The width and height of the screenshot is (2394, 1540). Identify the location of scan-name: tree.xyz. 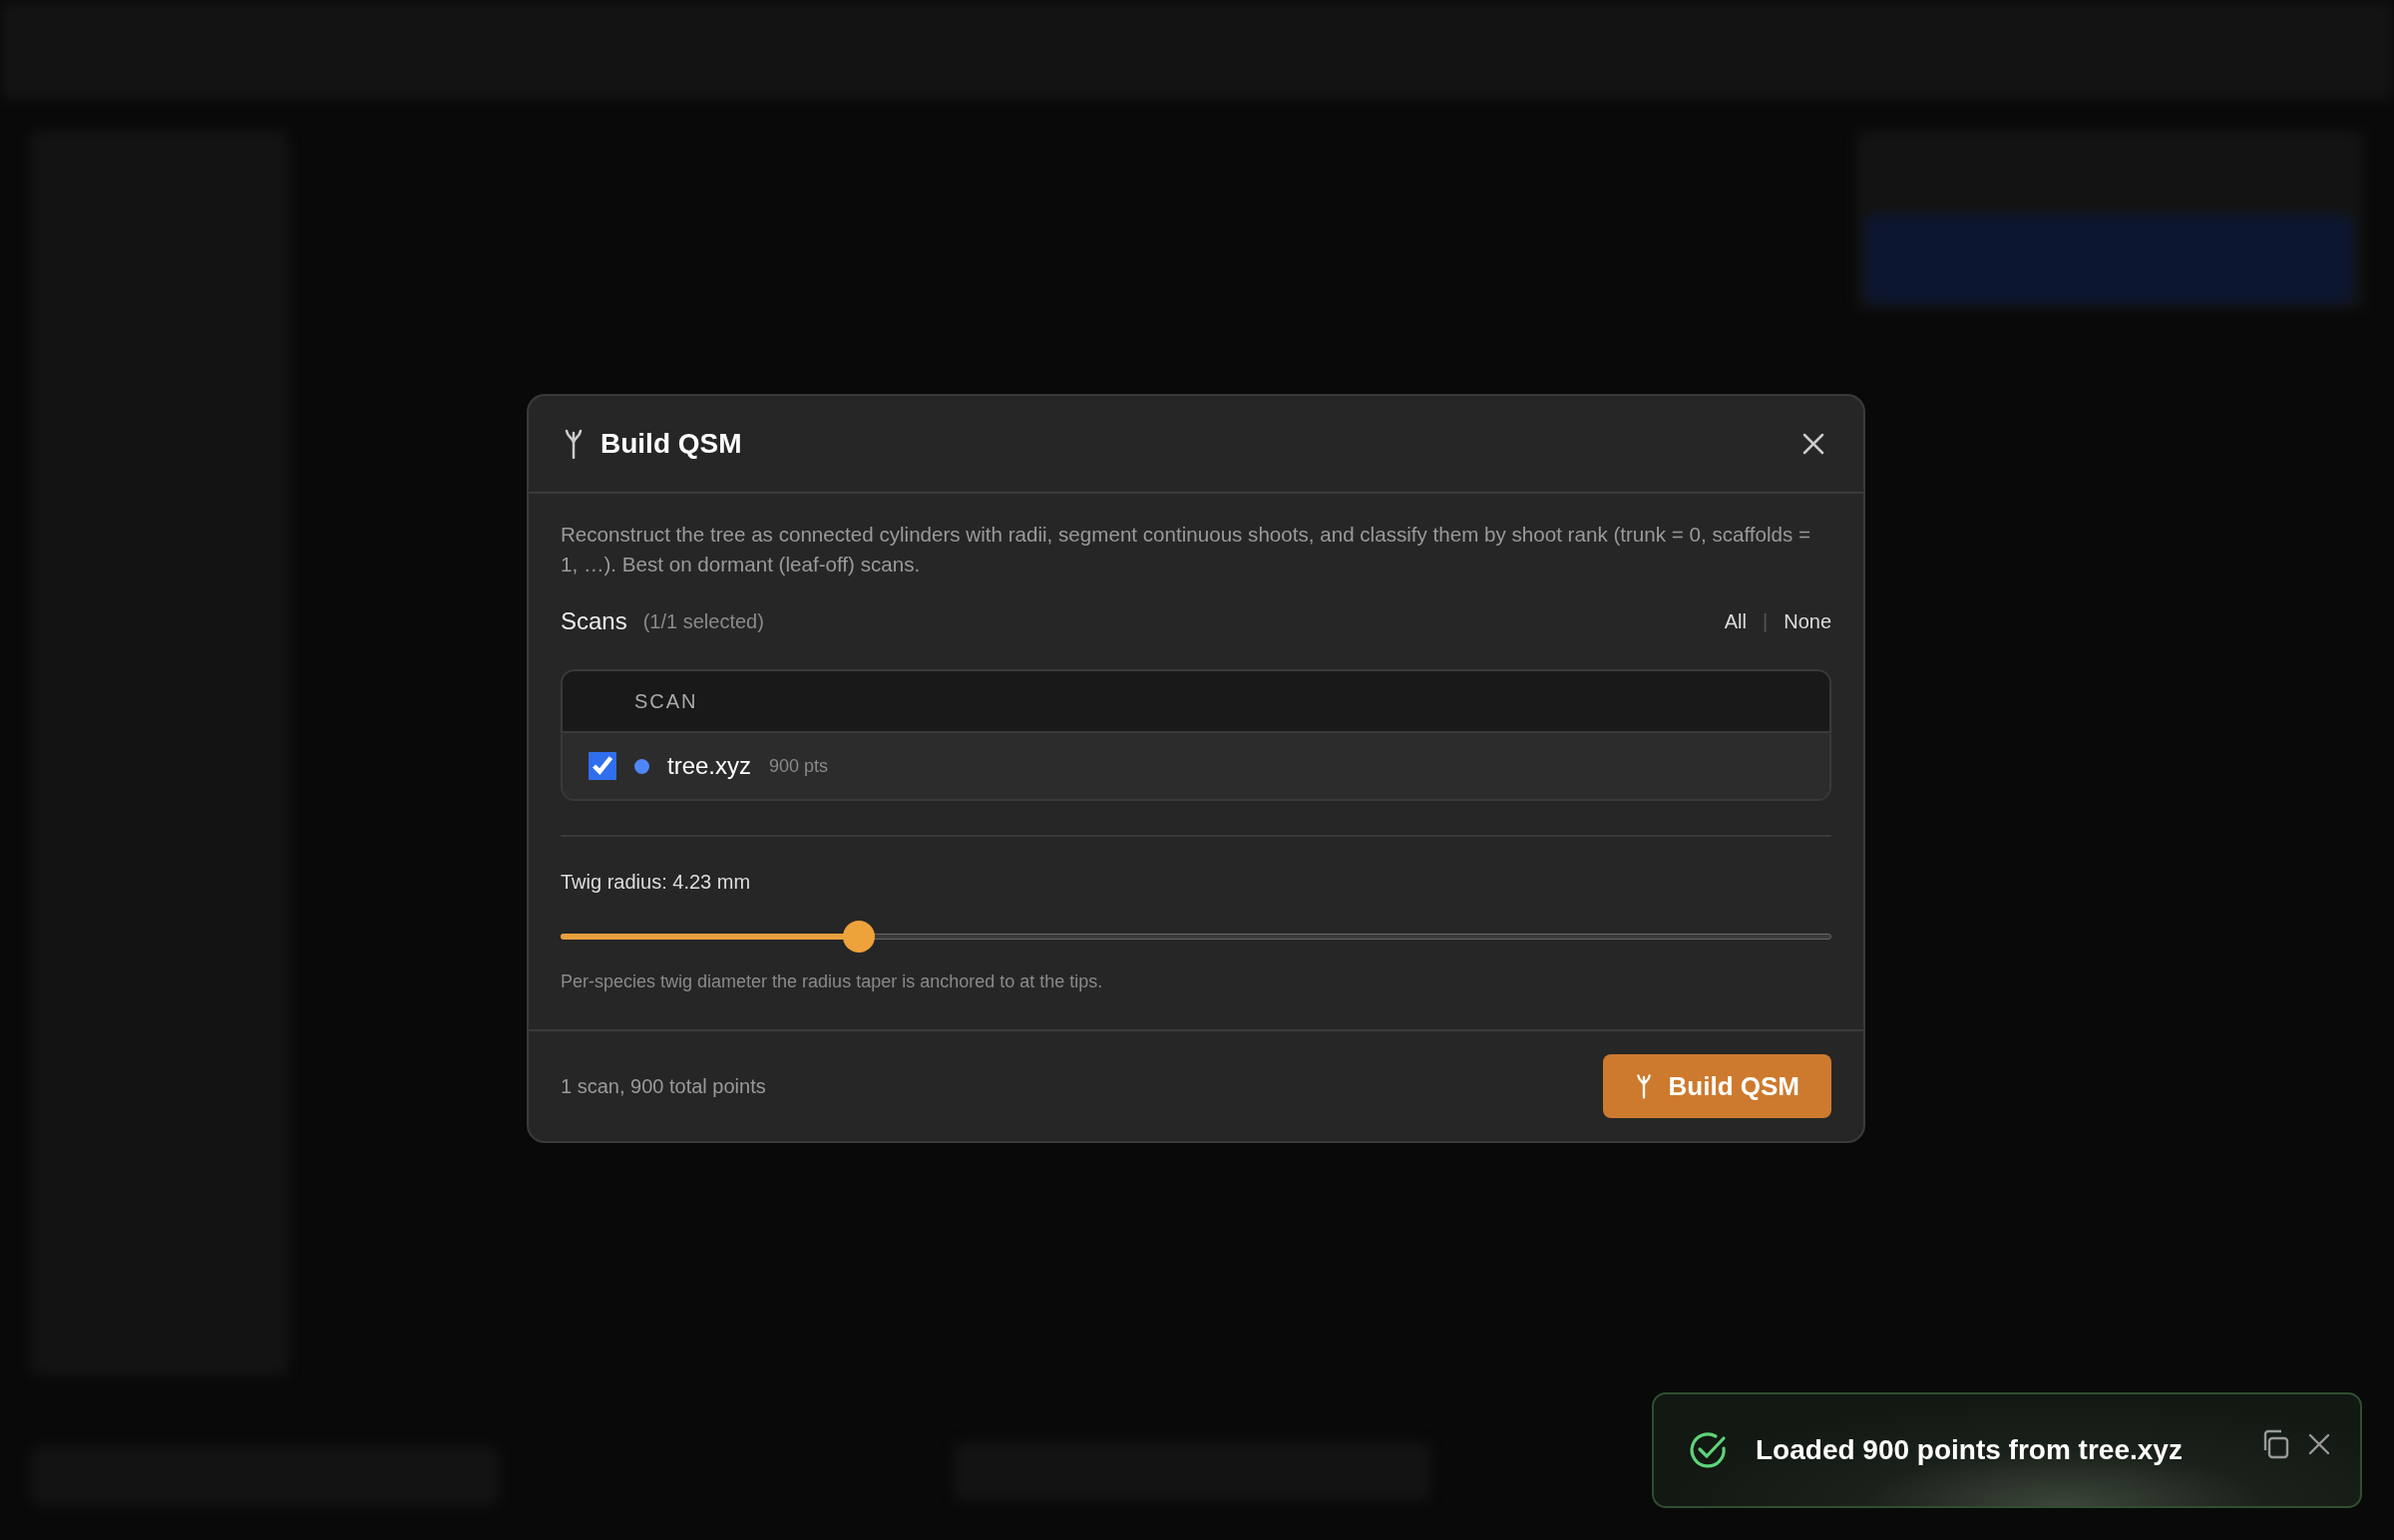
(709, 766).